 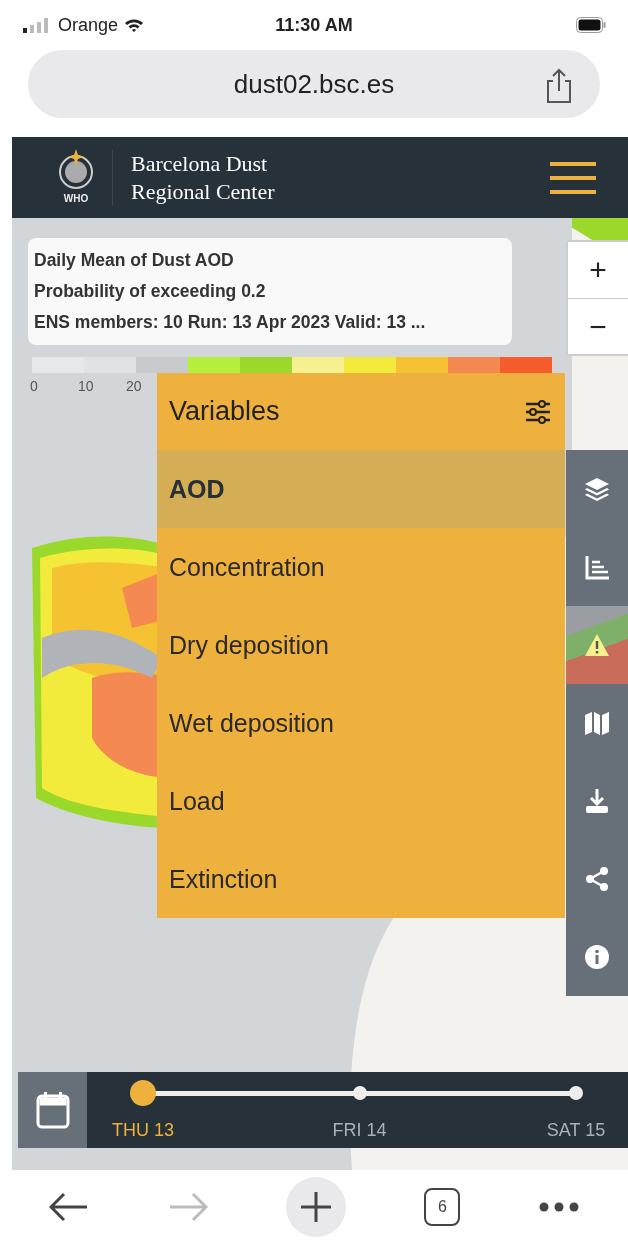 I want to click on legend-tick: 20, so click(x=134, y=386).